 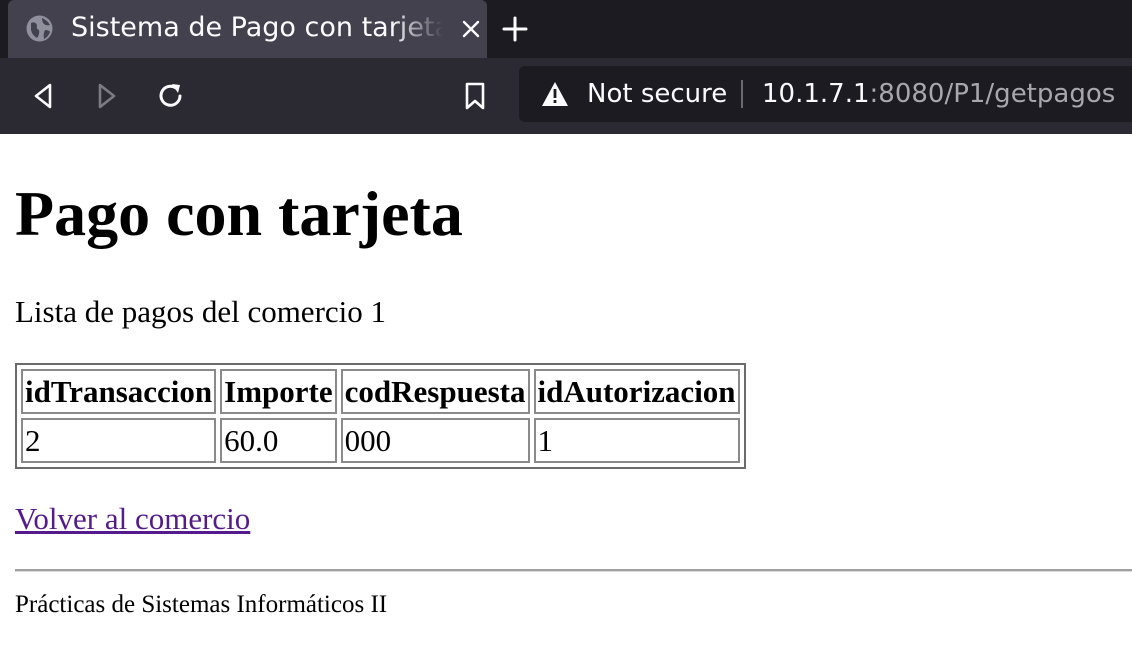 What do you see at coordinates (566, 29) in the screenshot?
I see `tab-strip: Sistema de Pago con tarjeta` at bounding box center [566, 29].